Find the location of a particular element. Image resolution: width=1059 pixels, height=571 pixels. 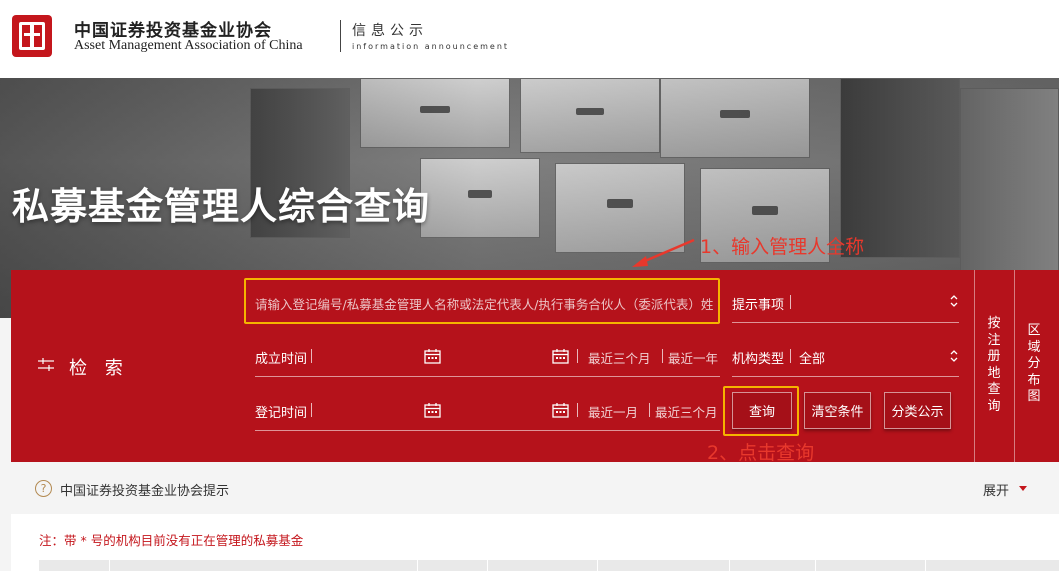

question-icon: ? is located at coordinates (43, 488).